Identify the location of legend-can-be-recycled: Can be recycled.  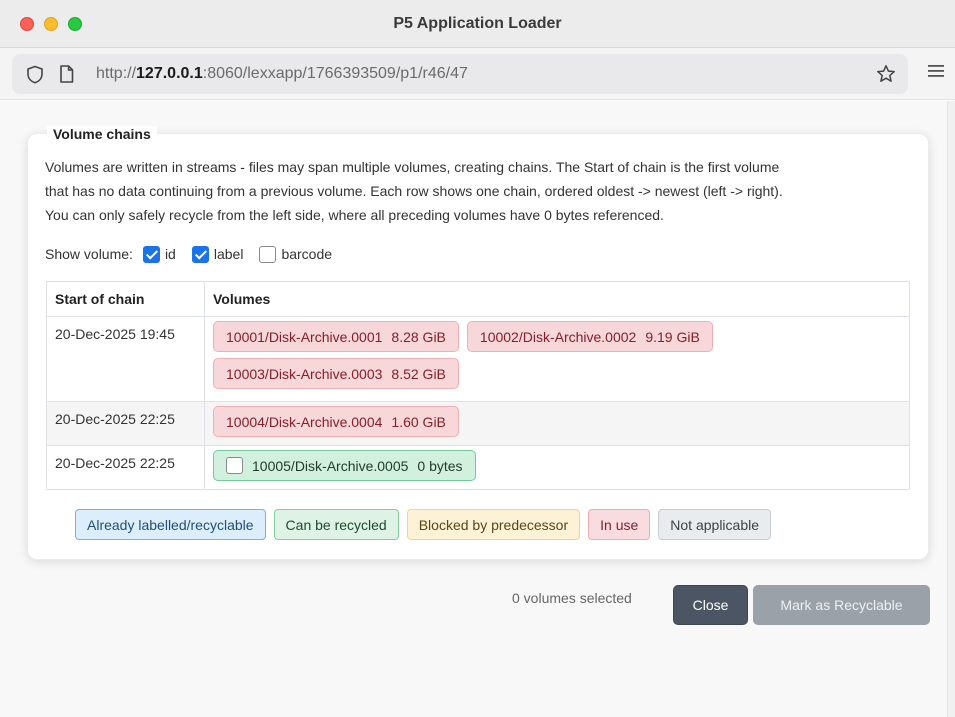
(336, 524).